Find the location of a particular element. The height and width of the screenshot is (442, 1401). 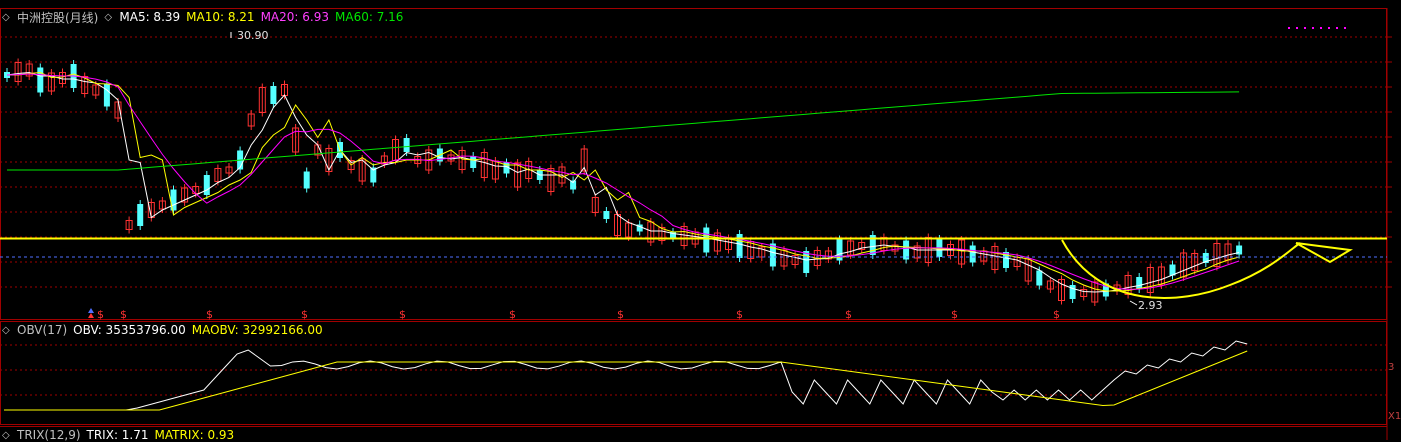

obv-right-tick-2: X1 is located at coordinates (1394, 416).